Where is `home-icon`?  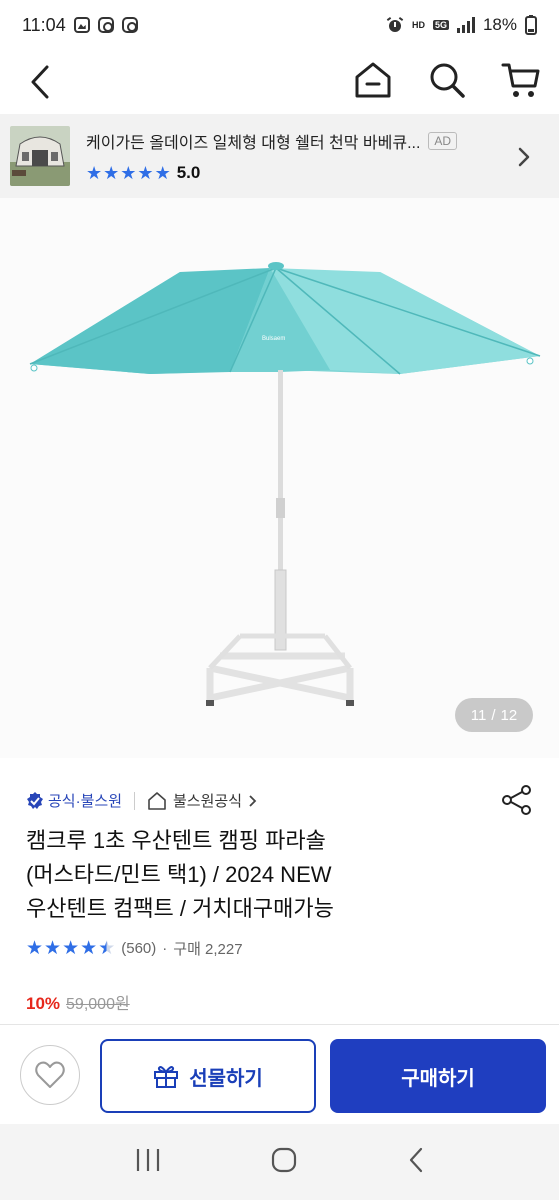
home-icon is located at coordinates (373, 80).